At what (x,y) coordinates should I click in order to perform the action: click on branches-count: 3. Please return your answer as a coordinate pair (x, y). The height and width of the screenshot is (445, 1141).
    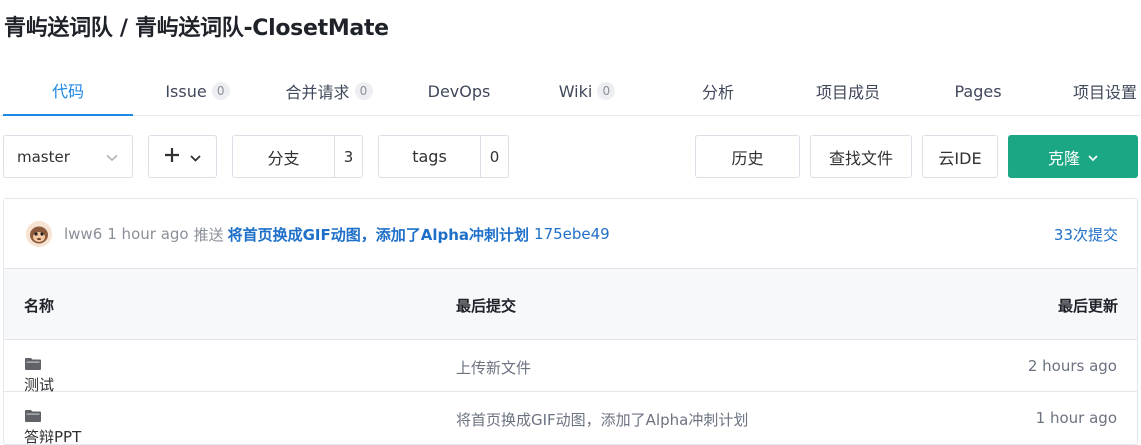
    Looking at the image, I should click on (348, 156).